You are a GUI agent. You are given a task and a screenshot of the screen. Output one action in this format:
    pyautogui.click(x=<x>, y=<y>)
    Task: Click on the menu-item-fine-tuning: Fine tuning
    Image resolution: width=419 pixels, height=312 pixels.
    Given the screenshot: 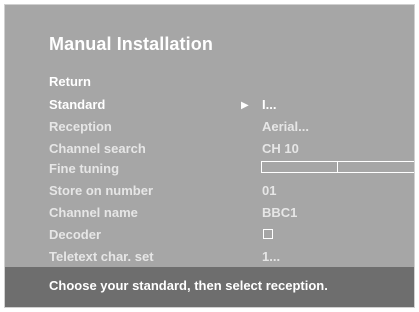 What is the action you would take?
    pyautogui.click(x=84, y=169)
    